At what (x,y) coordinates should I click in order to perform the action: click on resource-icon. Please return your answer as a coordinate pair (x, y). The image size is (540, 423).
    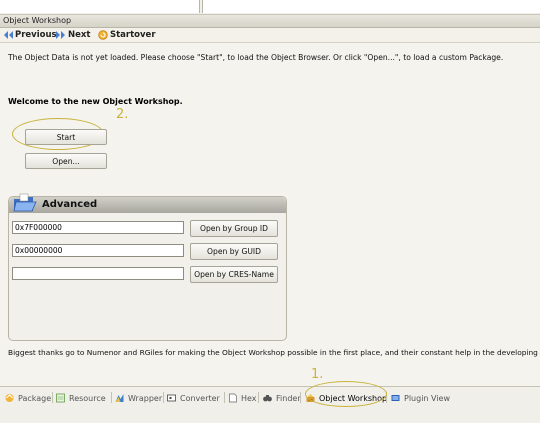
    Looking at the image, I should click on (60, 398).